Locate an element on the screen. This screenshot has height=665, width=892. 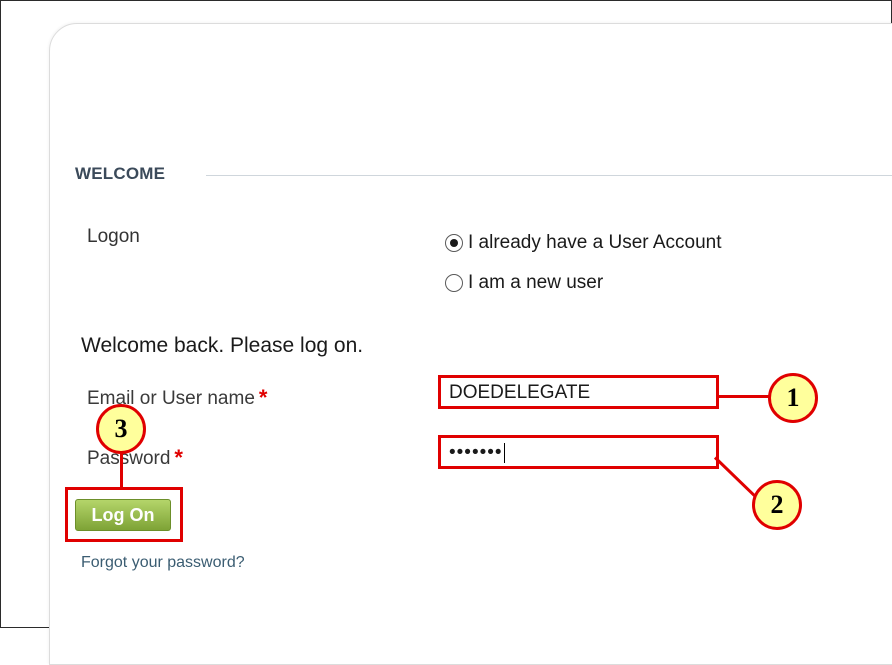
callout-1: 1 is located at coordinates (793, 398).